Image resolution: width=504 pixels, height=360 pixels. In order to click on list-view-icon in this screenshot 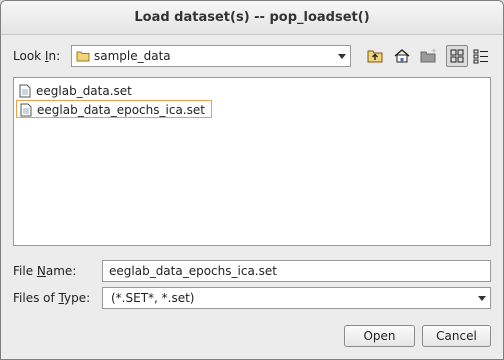, I will do `click(457, 56)`.